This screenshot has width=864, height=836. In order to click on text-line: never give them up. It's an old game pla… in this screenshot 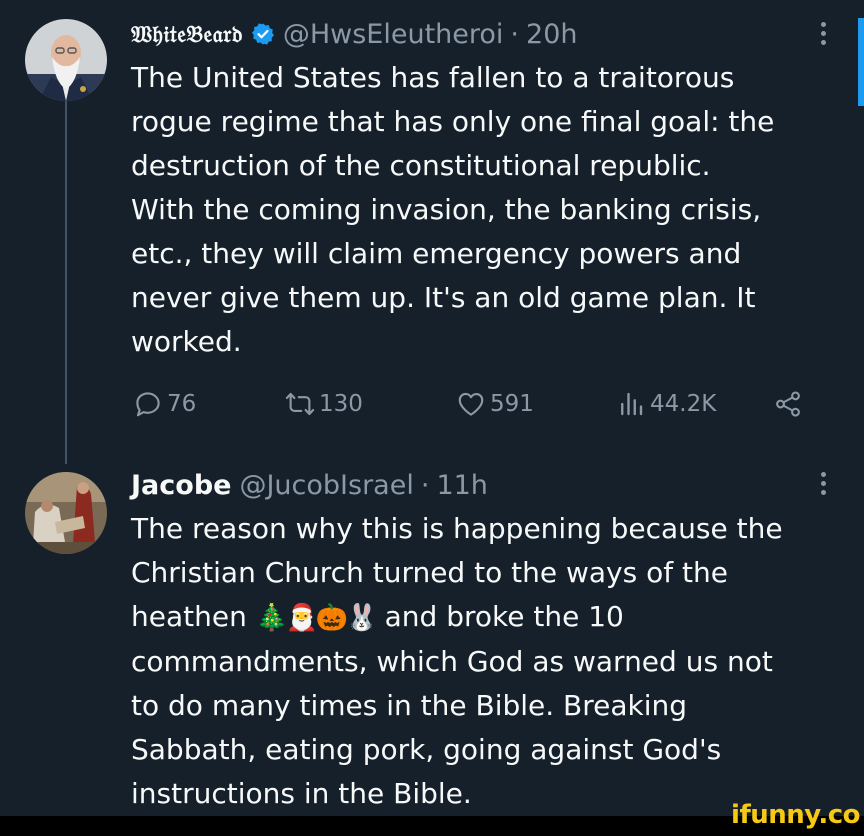, I will do `click(443, 297)`.